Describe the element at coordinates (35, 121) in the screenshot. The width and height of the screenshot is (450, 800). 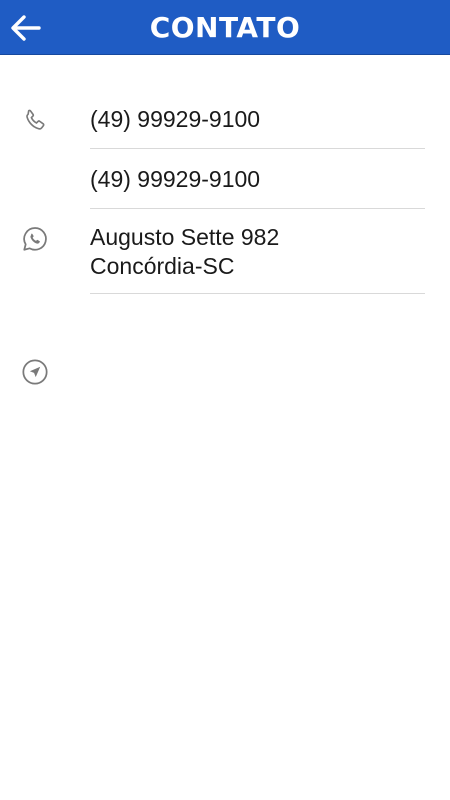
I see `phone-icon` at that location.